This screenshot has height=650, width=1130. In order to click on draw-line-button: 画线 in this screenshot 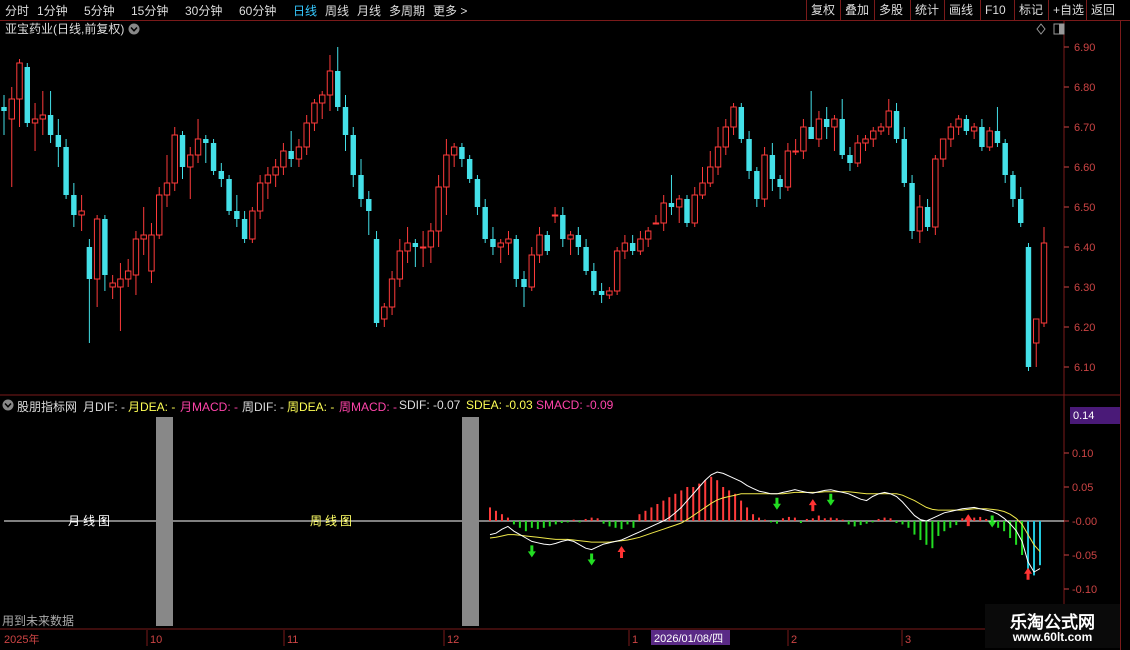, I will do `click(960, 10)`.